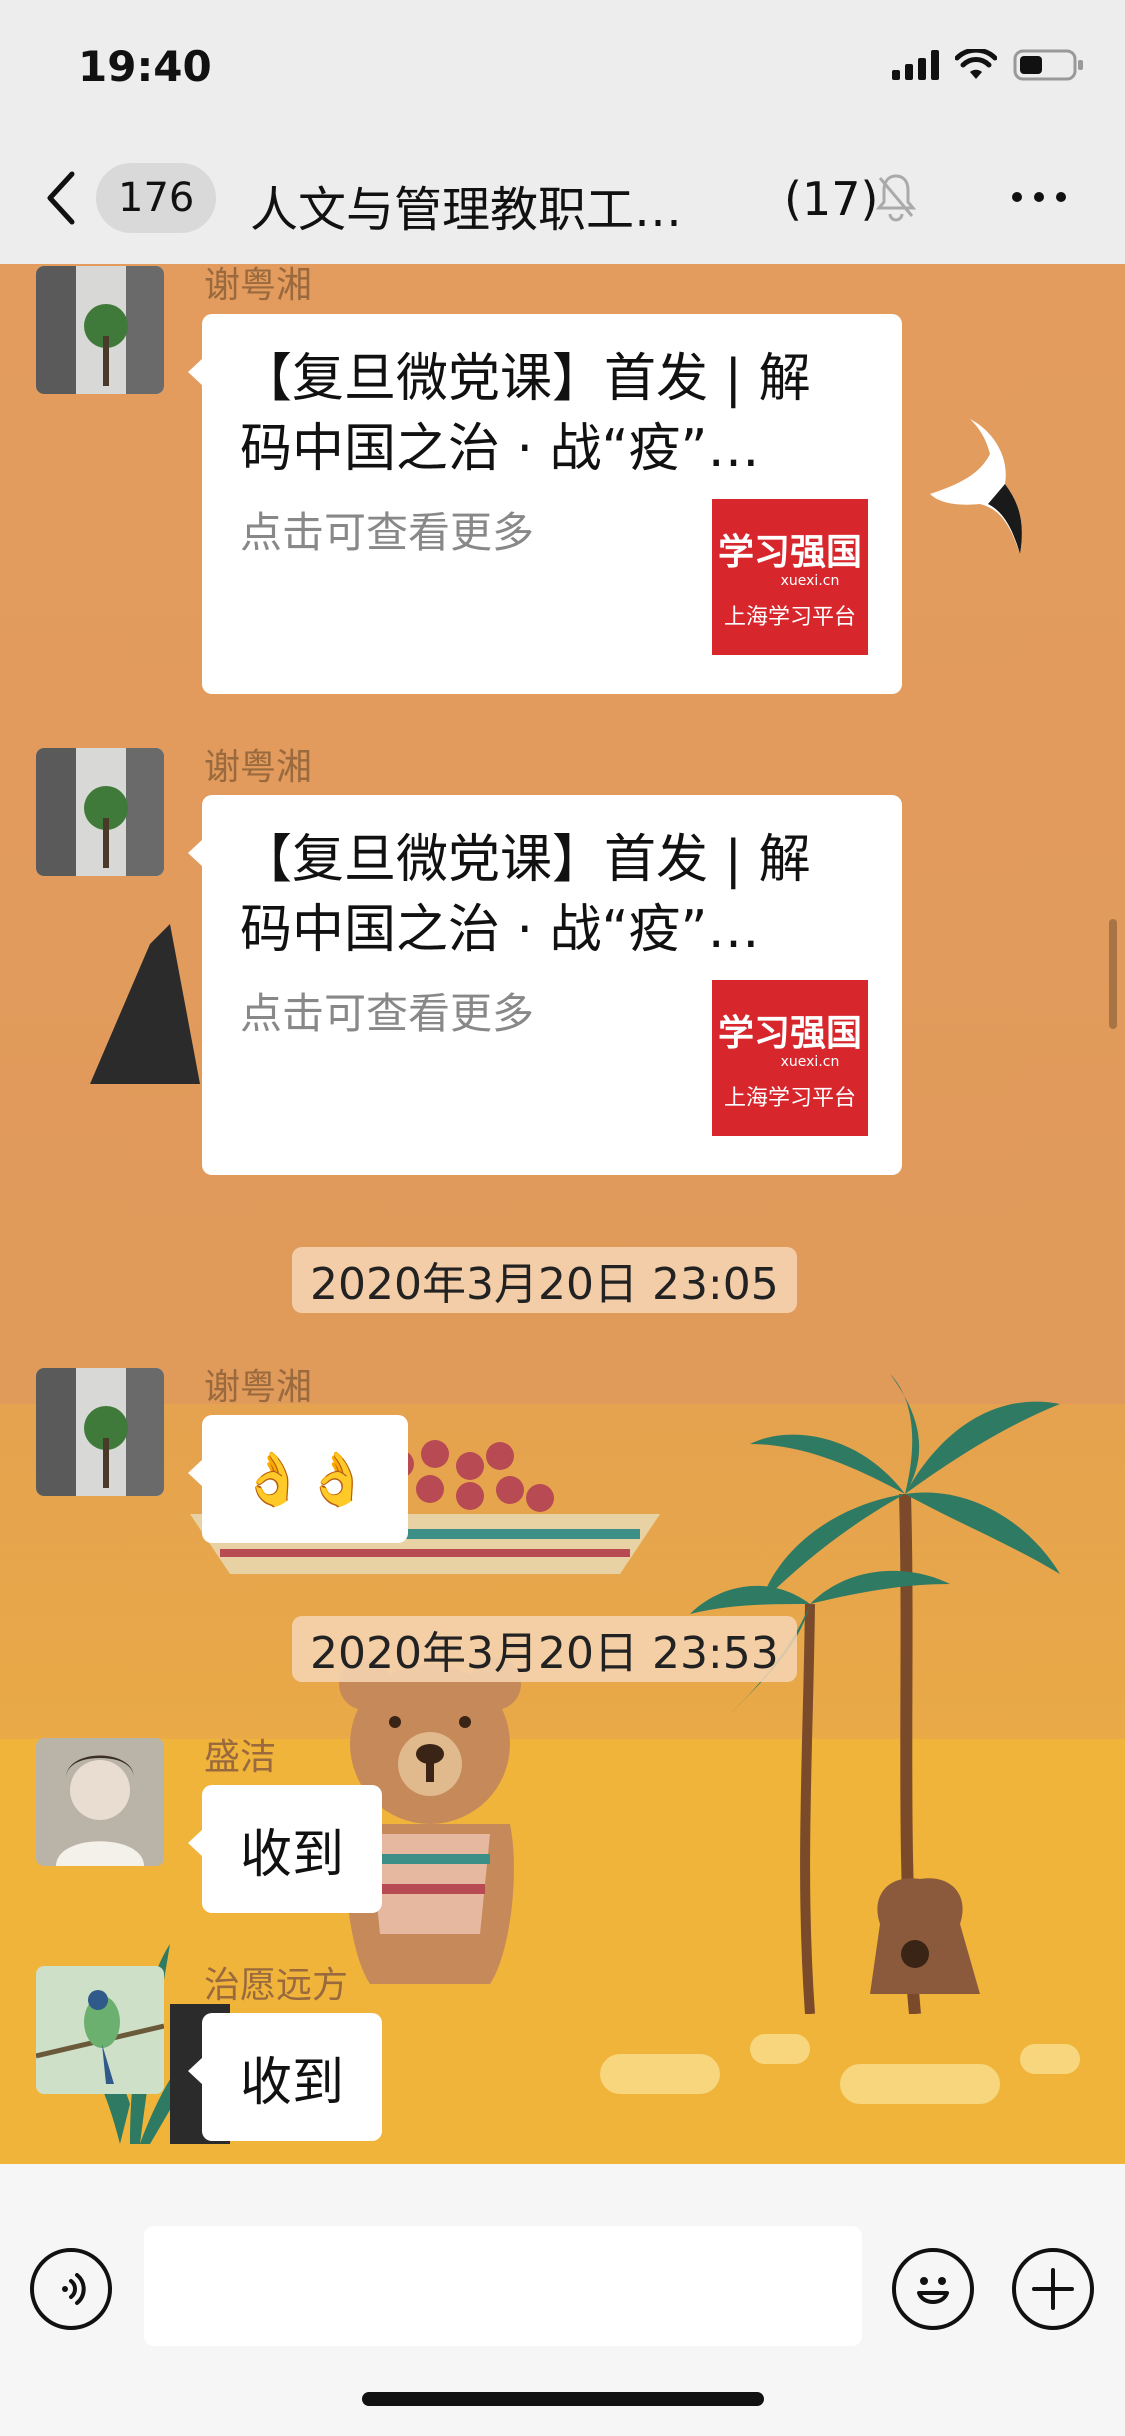  Describe the element at coordinates (503, 2286) in the screenshot. I see `message-input` at that location.